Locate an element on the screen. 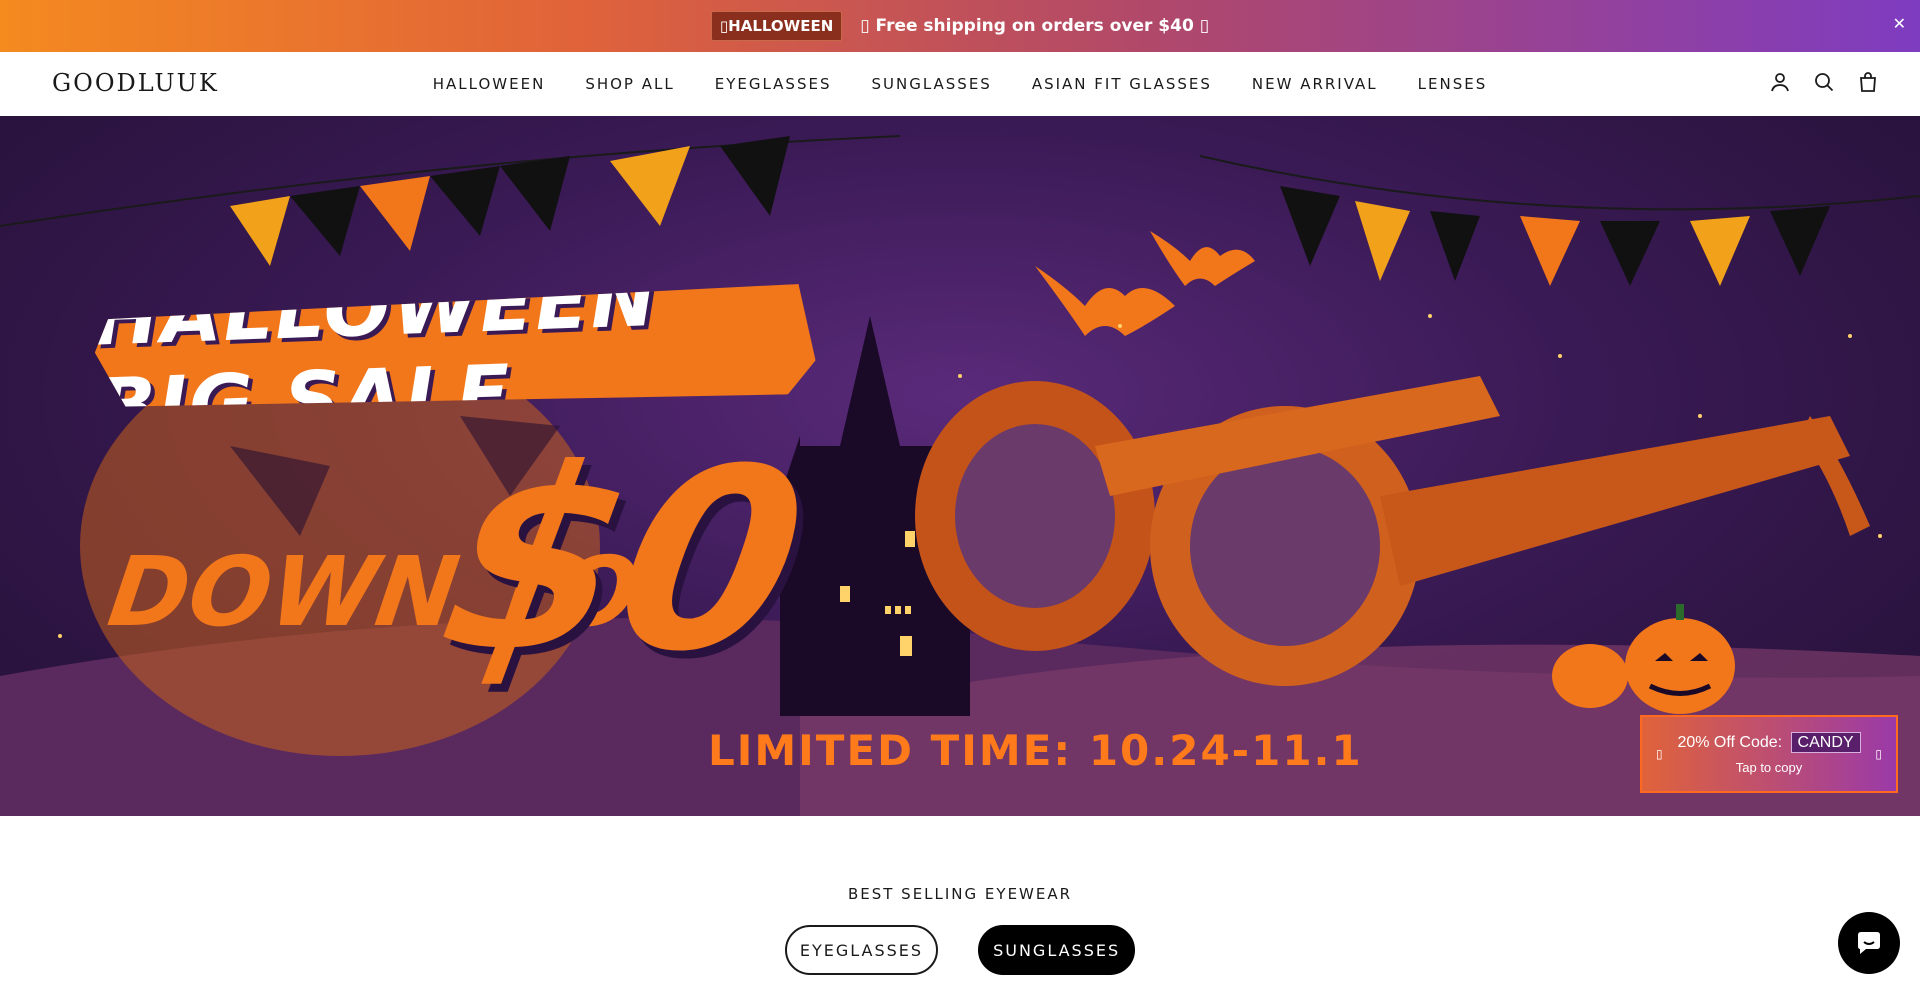  cart-icon is located at coordinates (1868, 82).